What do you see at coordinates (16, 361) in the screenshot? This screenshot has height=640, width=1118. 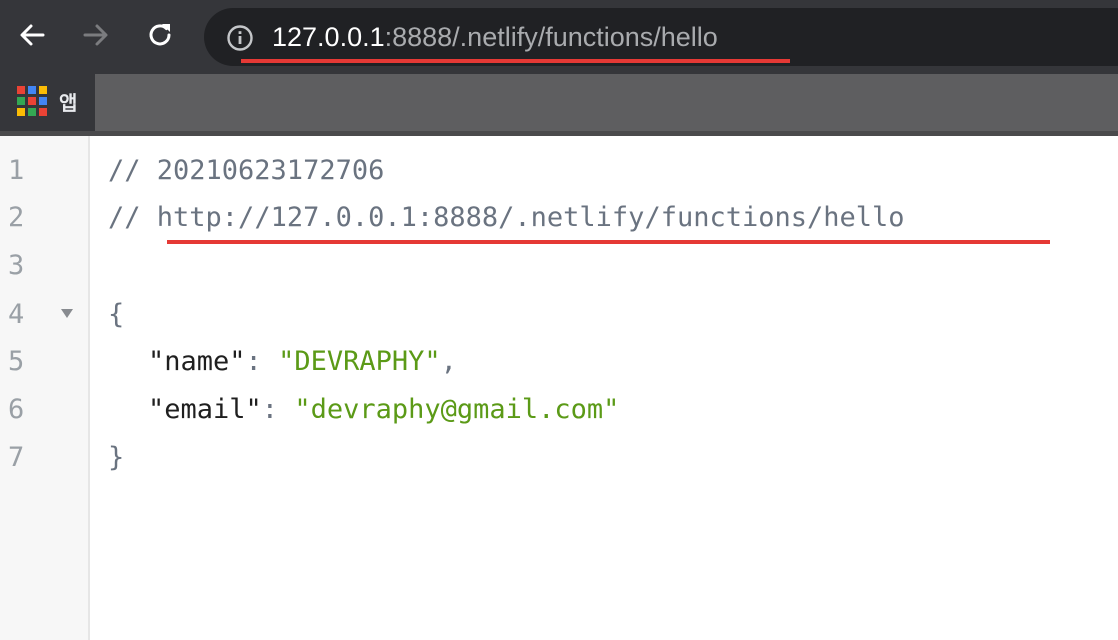 I see `line-number: 5` at bounding box center [16, 361].